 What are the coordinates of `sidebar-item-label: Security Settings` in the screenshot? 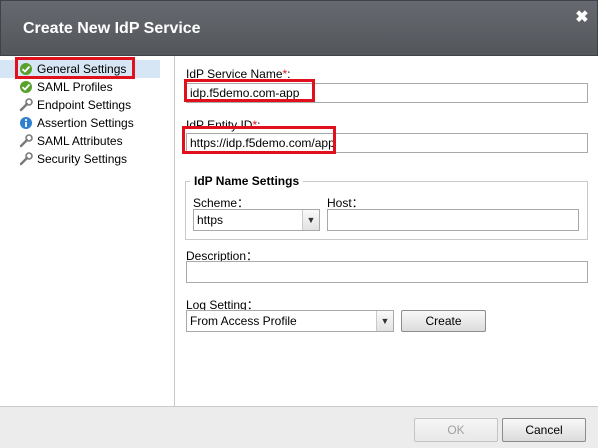 It's located at (82, 159).